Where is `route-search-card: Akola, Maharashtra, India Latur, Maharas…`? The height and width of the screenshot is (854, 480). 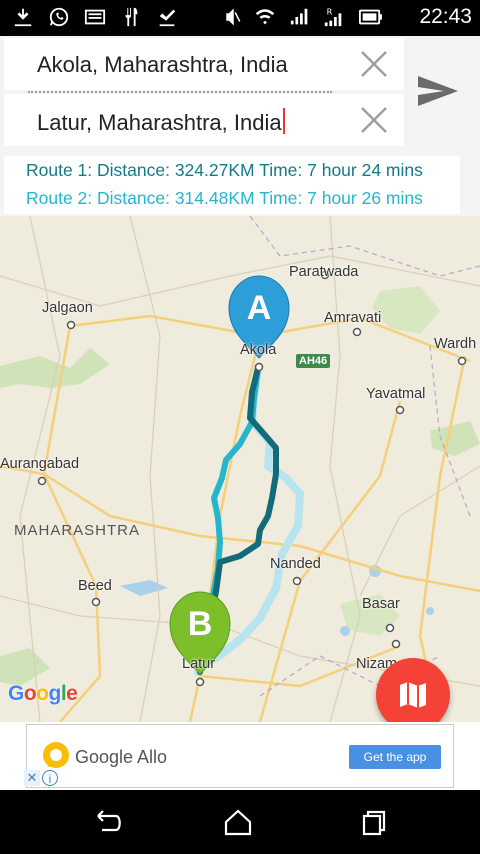 route-search-card: Akola, Maharashtra, India Latur, Maharas… is located at coordinates (240, 95).